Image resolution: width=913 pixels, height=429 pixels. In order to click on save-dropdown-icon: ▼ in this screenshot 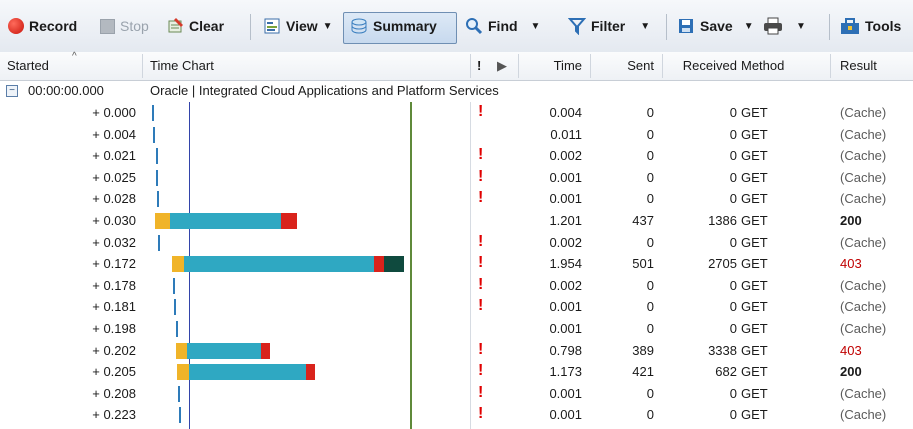, I will do `click(748, 26)`.